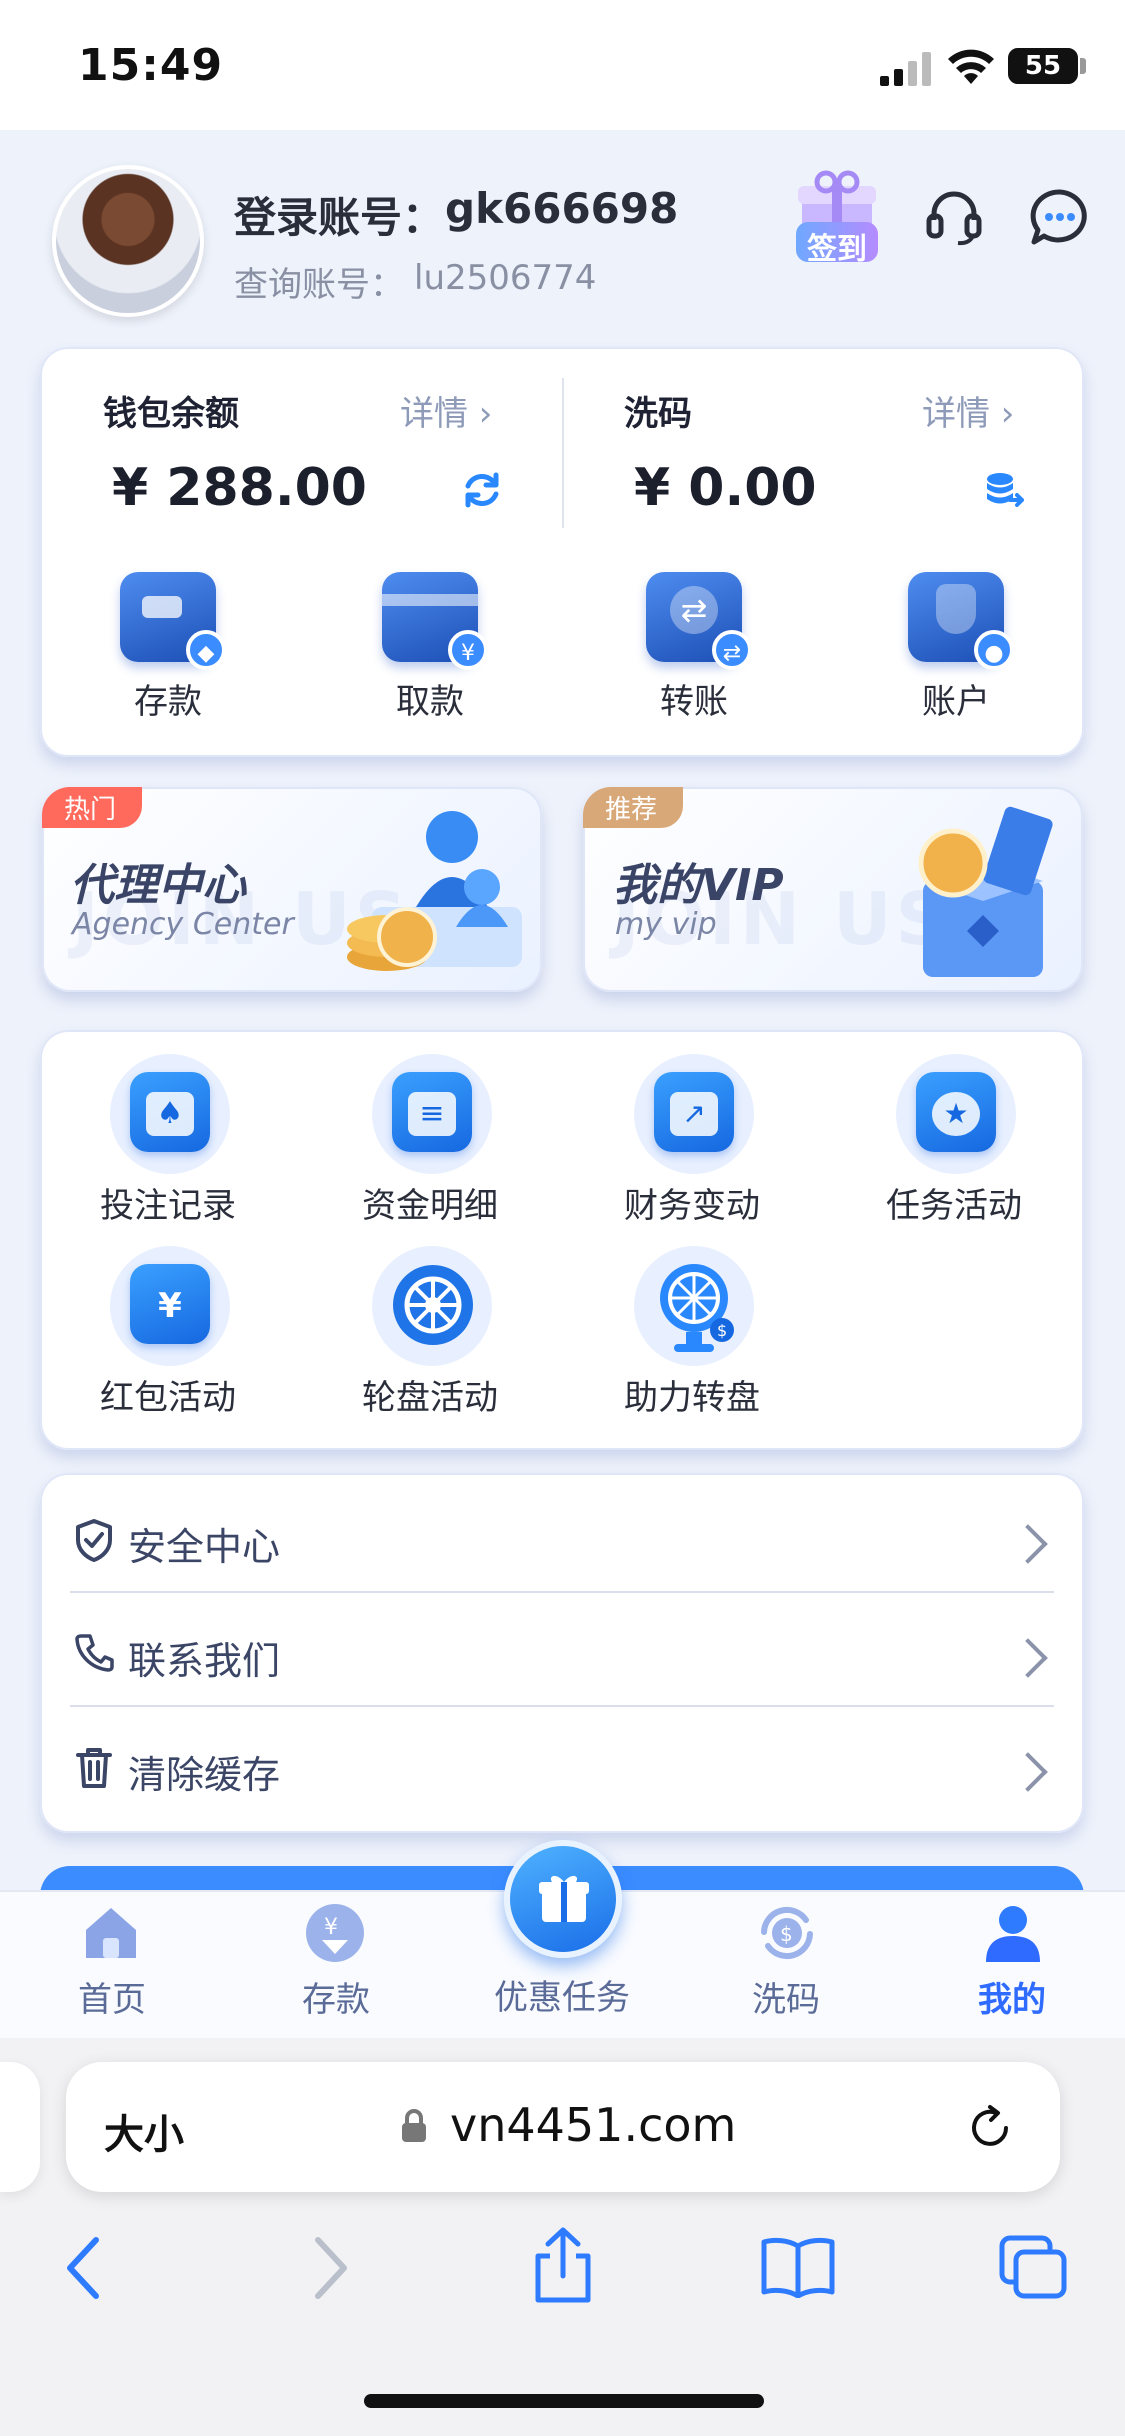  What do you see at coordinates (905, 69) in the screenshot?
I see `cellular-signal-icon` at bounding box center [905, 69].